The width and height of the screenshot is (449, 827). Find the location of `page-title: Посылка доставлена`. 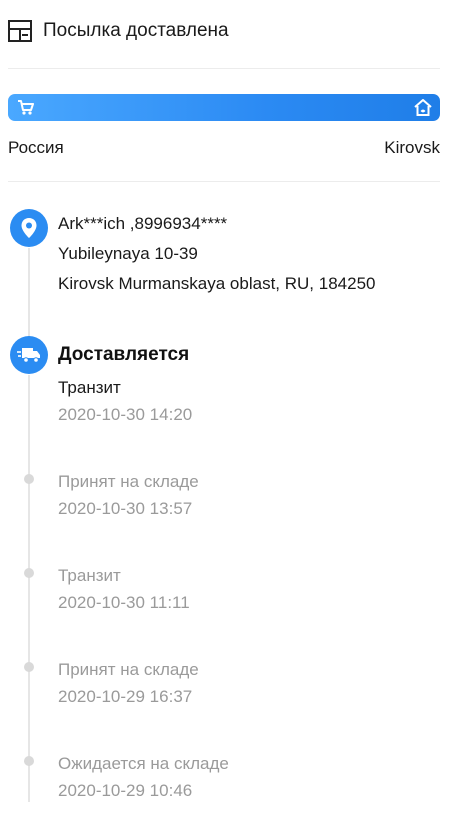

page-title: Посылка доставлена is located at coordinates (136, 30).